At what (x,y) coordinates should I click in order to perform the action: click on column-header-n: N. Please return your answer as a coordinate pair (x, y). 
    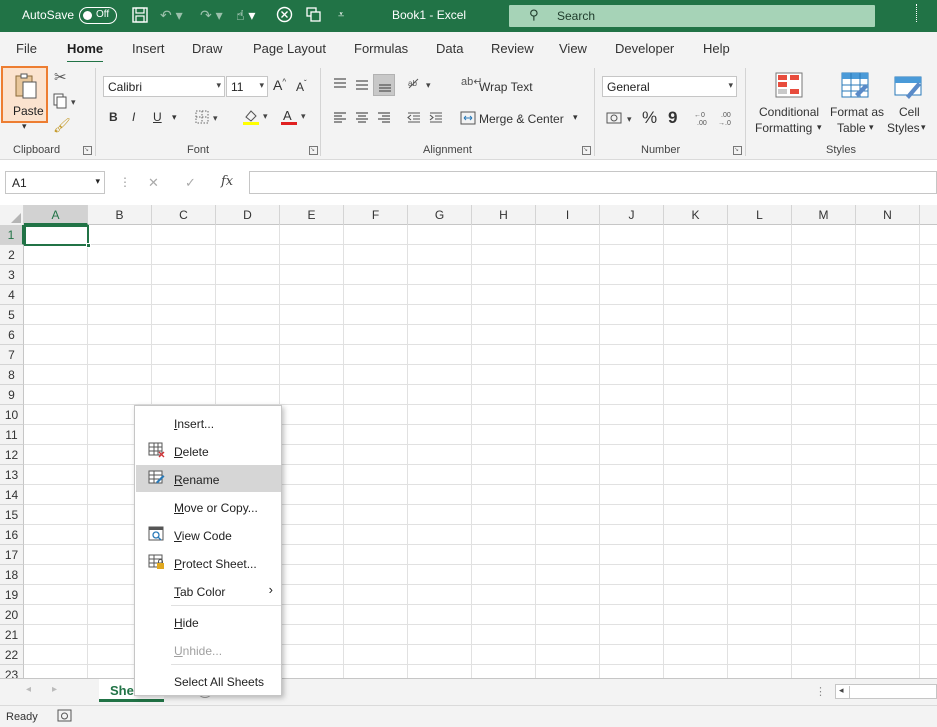
    Looking at the image, I should click on (888, 215).